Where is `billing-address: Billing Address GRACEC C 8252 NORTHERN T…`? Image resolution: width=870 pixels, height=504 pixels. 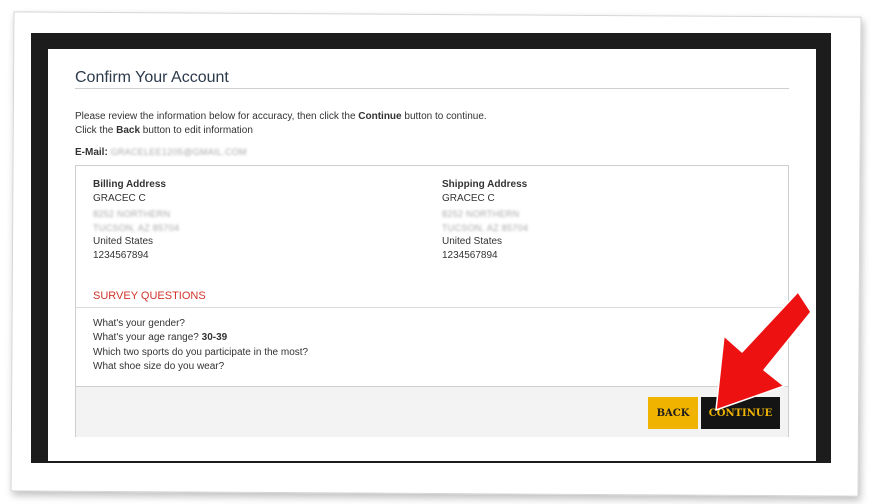
billing-address: Billing Address GRACEC C 8252 NORTHERN T… is located at coordinates (136, 221).